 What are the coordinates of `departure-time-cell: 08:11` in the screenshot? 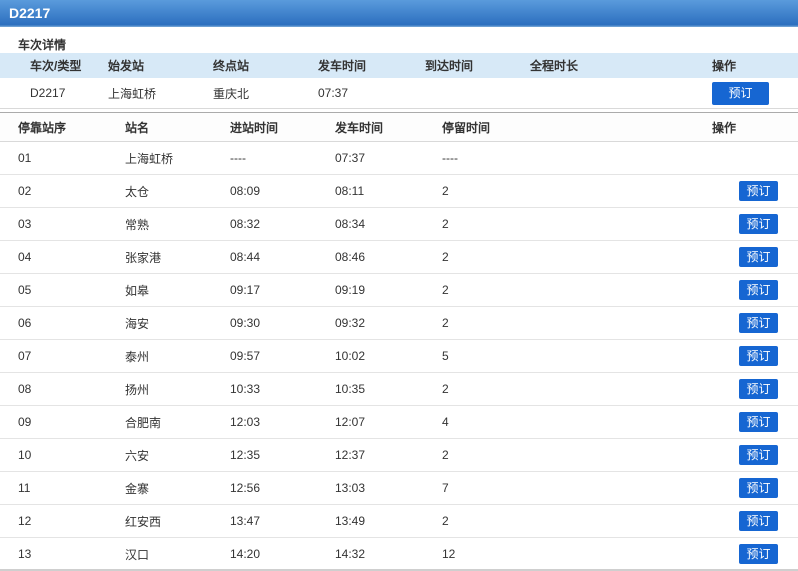 It's located at (350, 191).